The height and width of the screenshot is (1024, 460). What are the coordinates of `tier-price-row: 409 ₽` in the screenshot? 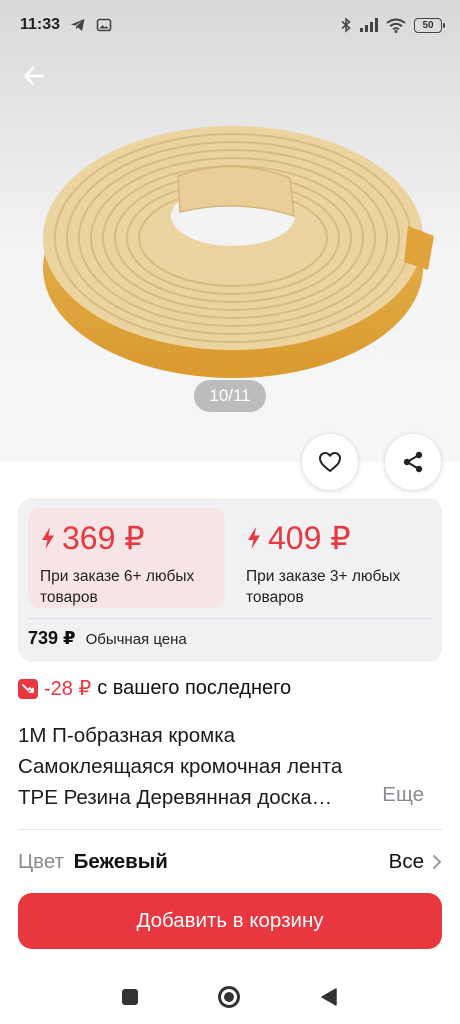 It's located at (332, 538).